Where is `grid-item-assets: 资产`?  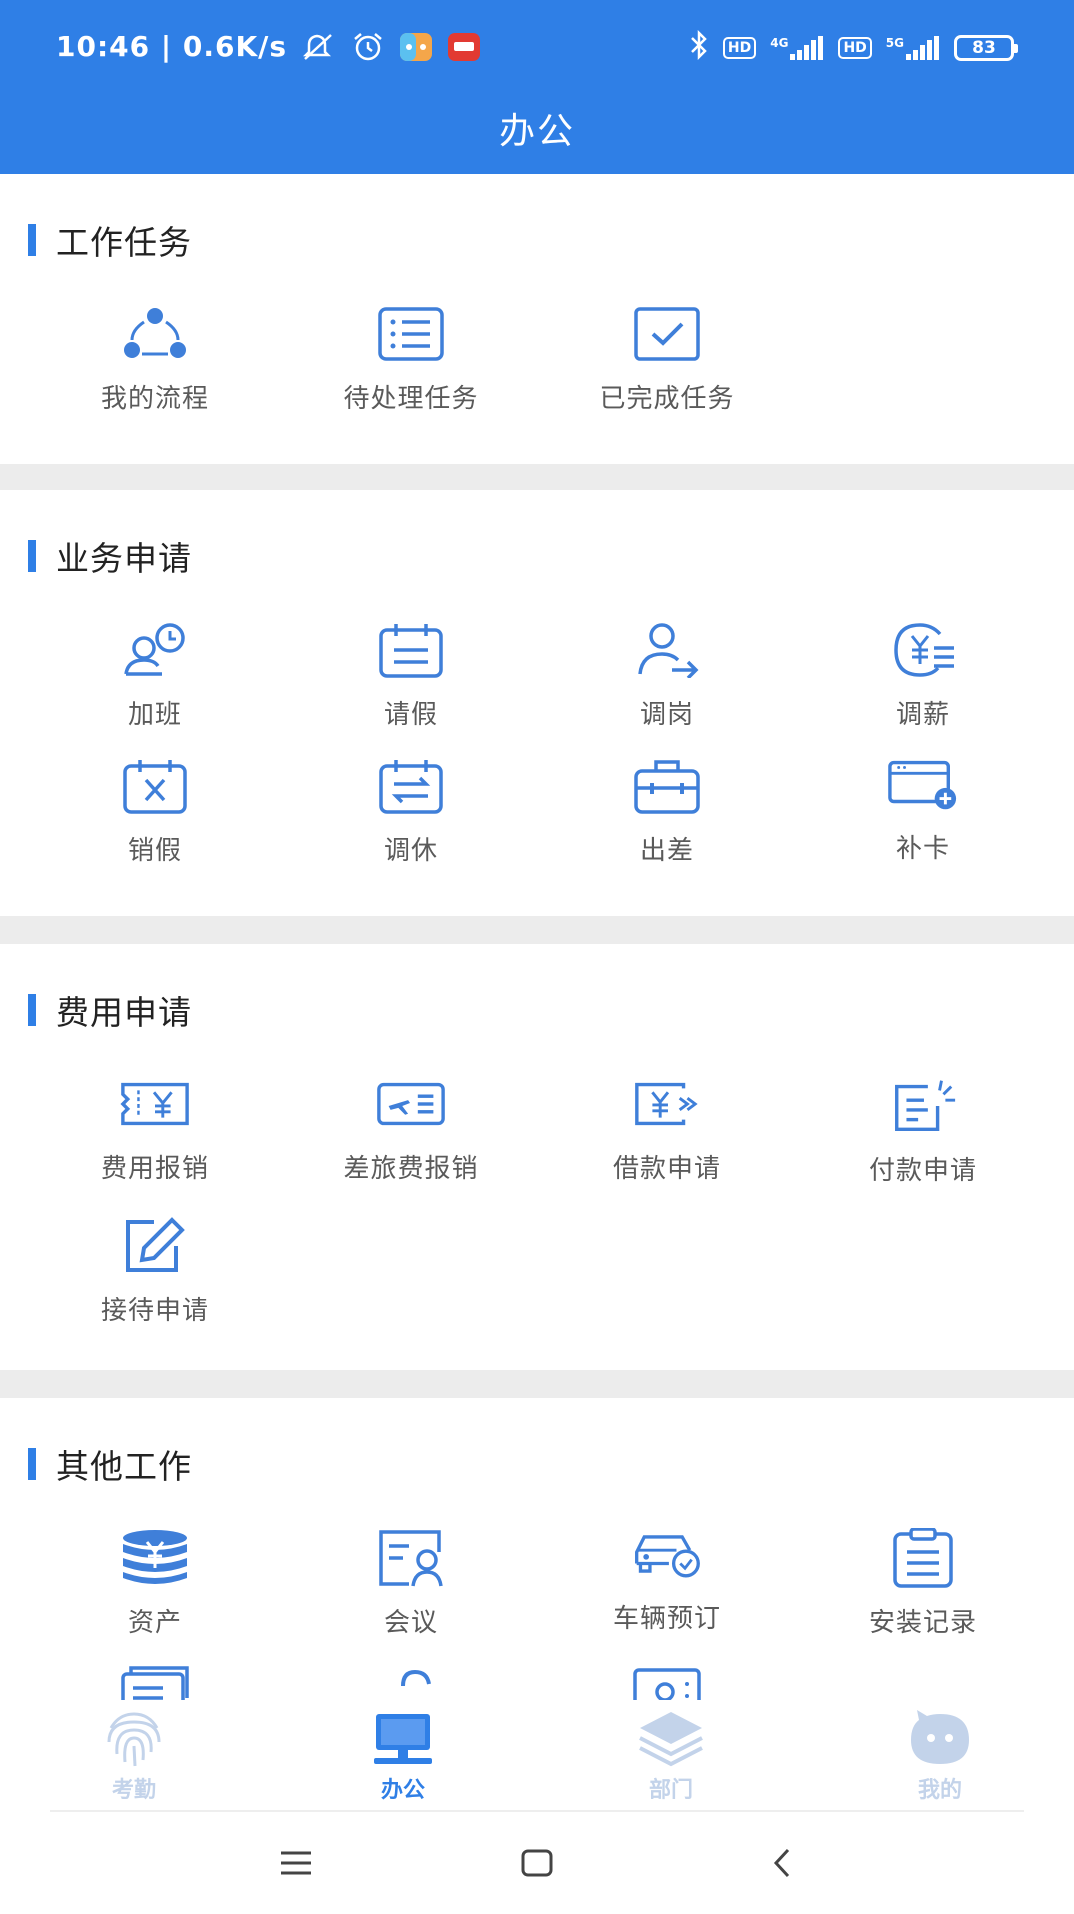 grid-item-assets: 资产 is located at coordinates (155, 1583).